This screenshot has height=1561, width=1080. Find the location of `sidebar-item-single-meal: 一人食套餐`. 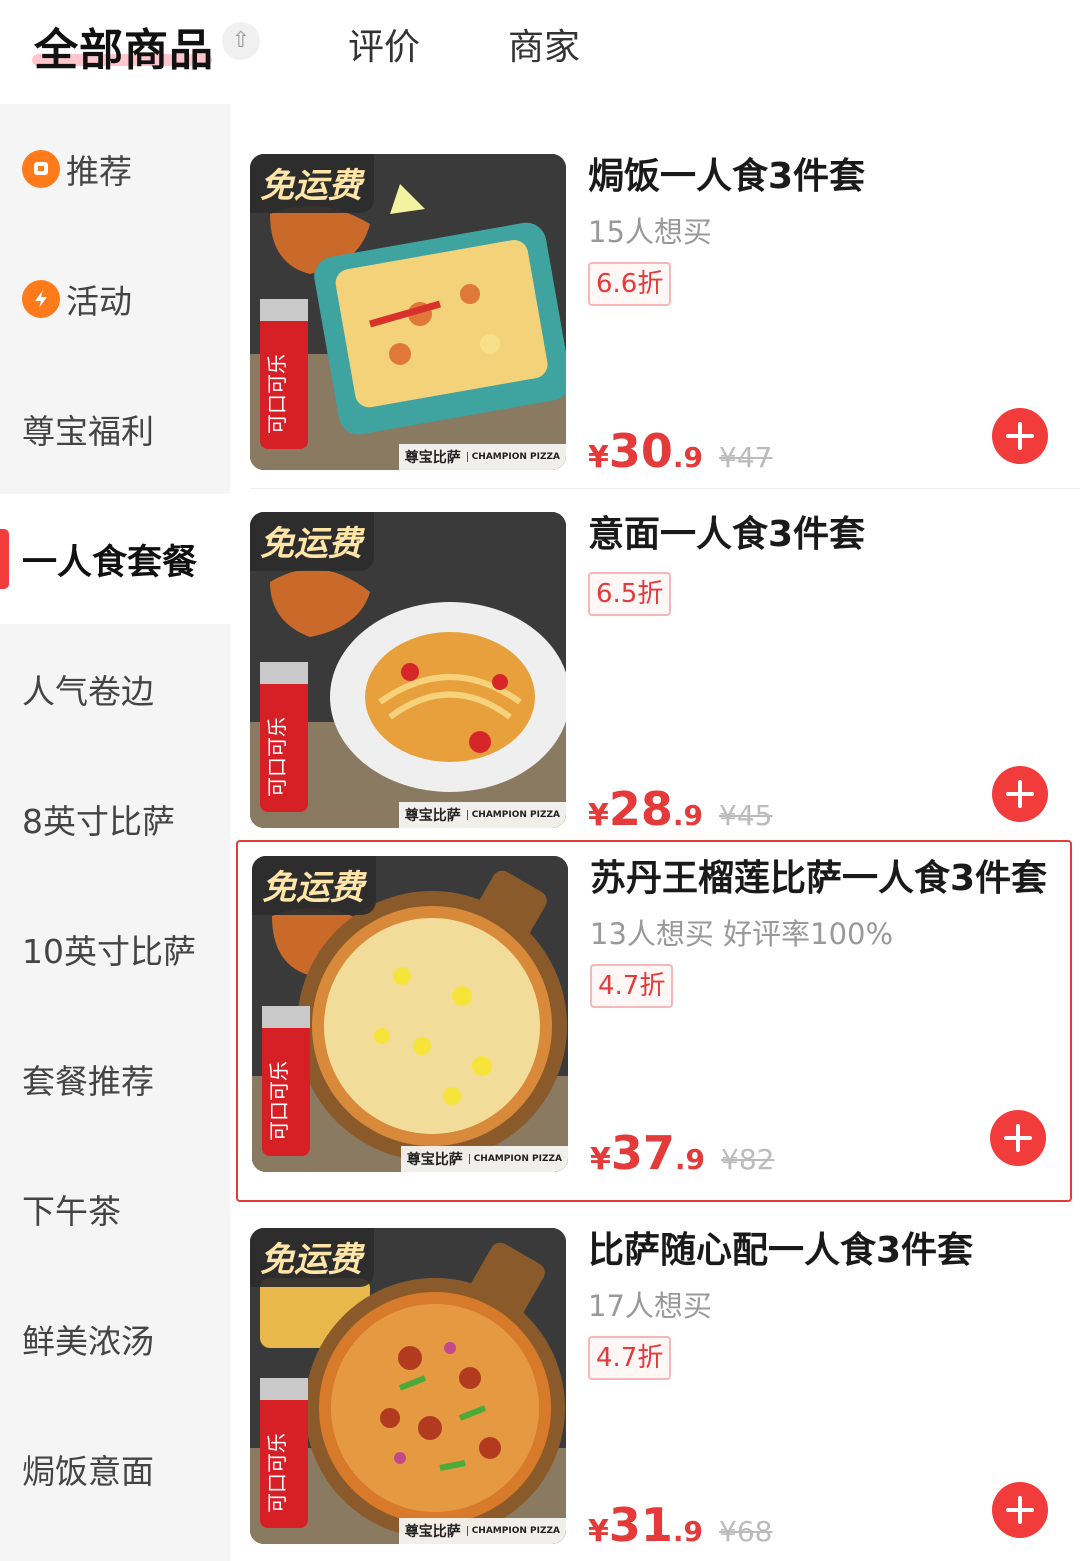

sidebar-item-single-meal: 一人食套餐 is located at coordinates (115, 559).